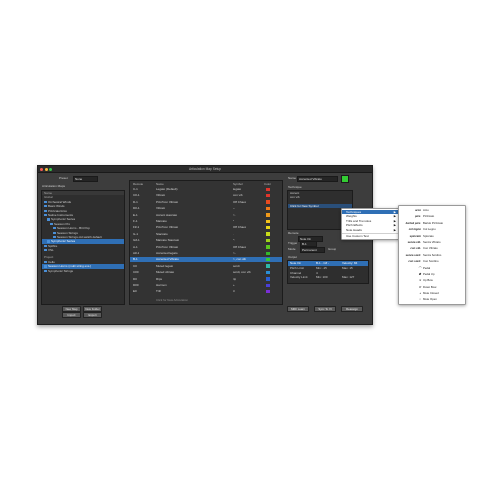 The height and width of the screenshot is (500, 500). I want to click on menu-item-note-heads: Note Heads ▶, so click(370, 230).